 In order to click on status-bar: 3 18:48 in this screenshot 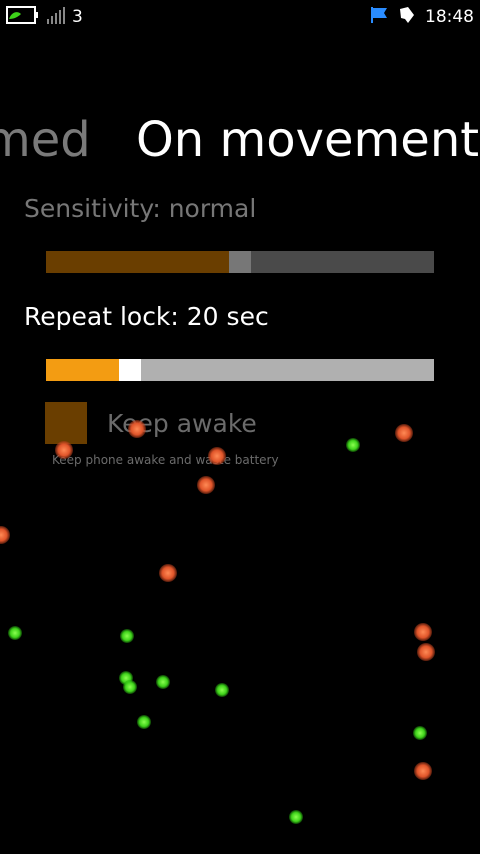, I will do `click(240, 17)`.